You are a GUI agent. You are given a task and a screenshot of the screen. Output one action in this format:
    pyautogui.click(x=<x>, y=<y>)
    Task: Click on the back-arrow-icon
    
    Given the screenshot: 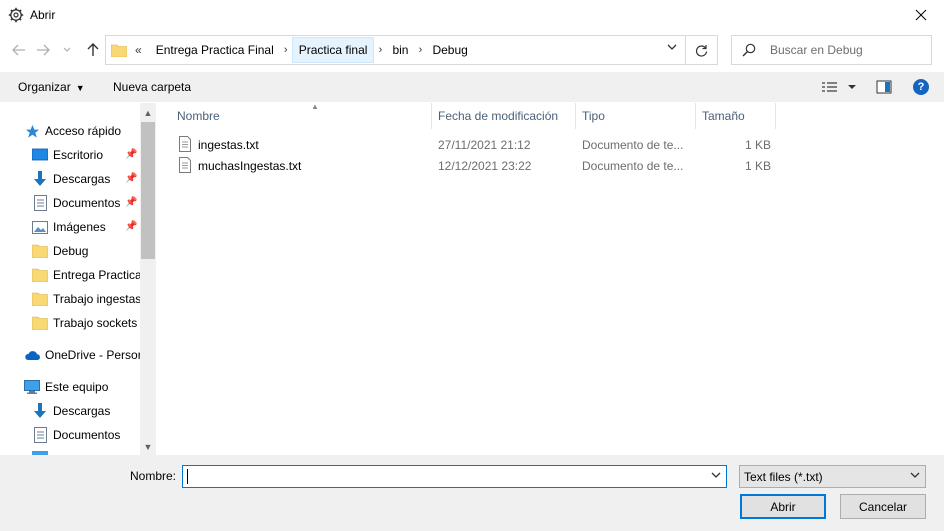 What is the action you would take?
    pyautogui.click(x=18, y=50)
    